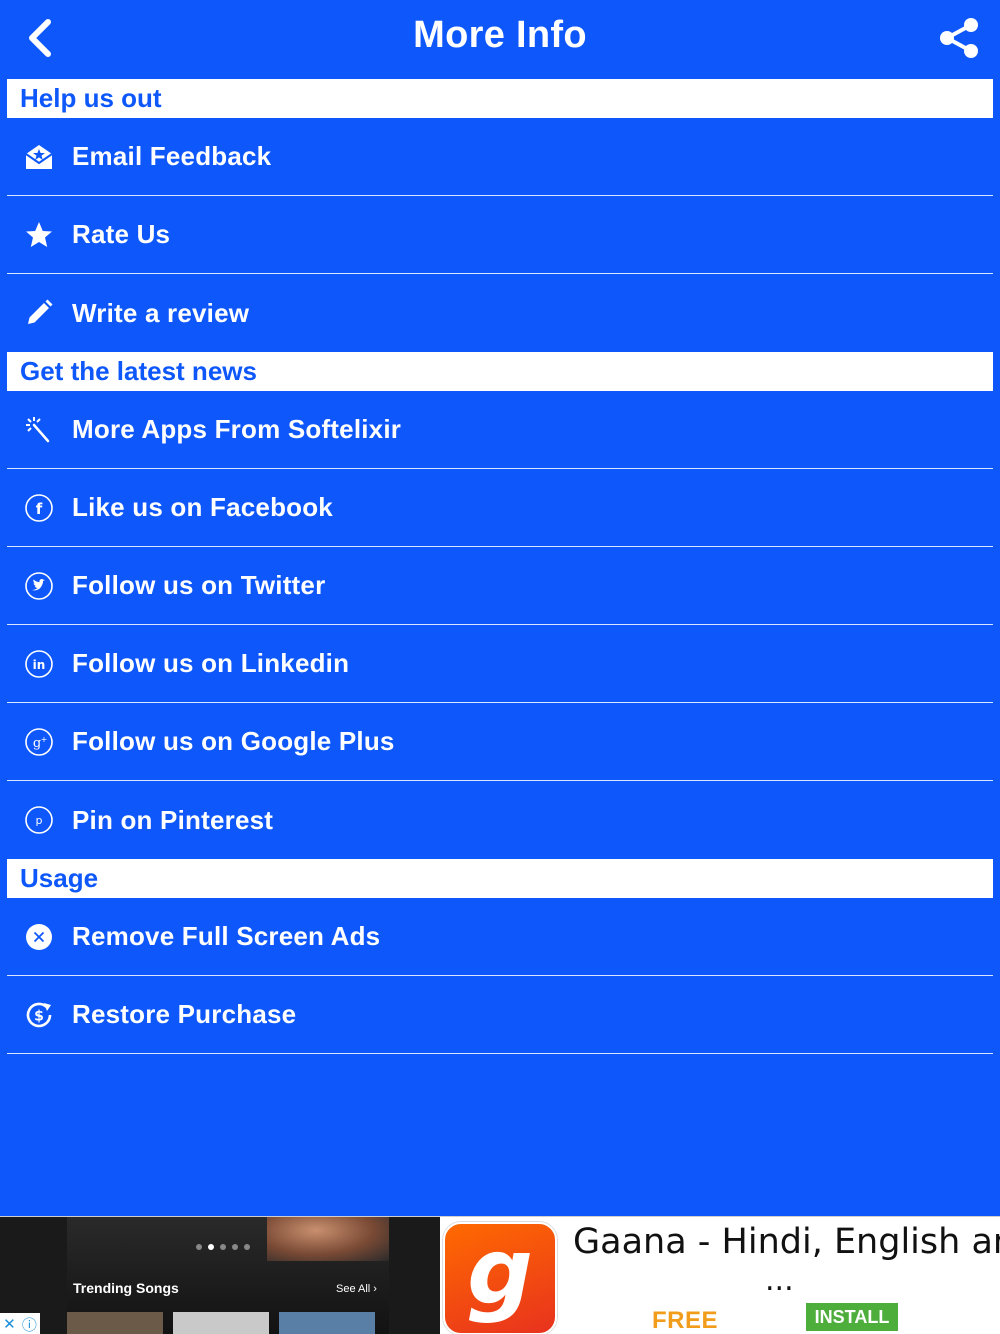 This screenshot has height=1334, width=1000. What do you see at coordinates (237, 429) in the screenshot?
I see `row-label: More Apps From Softelixir` at bounding box center [237, 429].